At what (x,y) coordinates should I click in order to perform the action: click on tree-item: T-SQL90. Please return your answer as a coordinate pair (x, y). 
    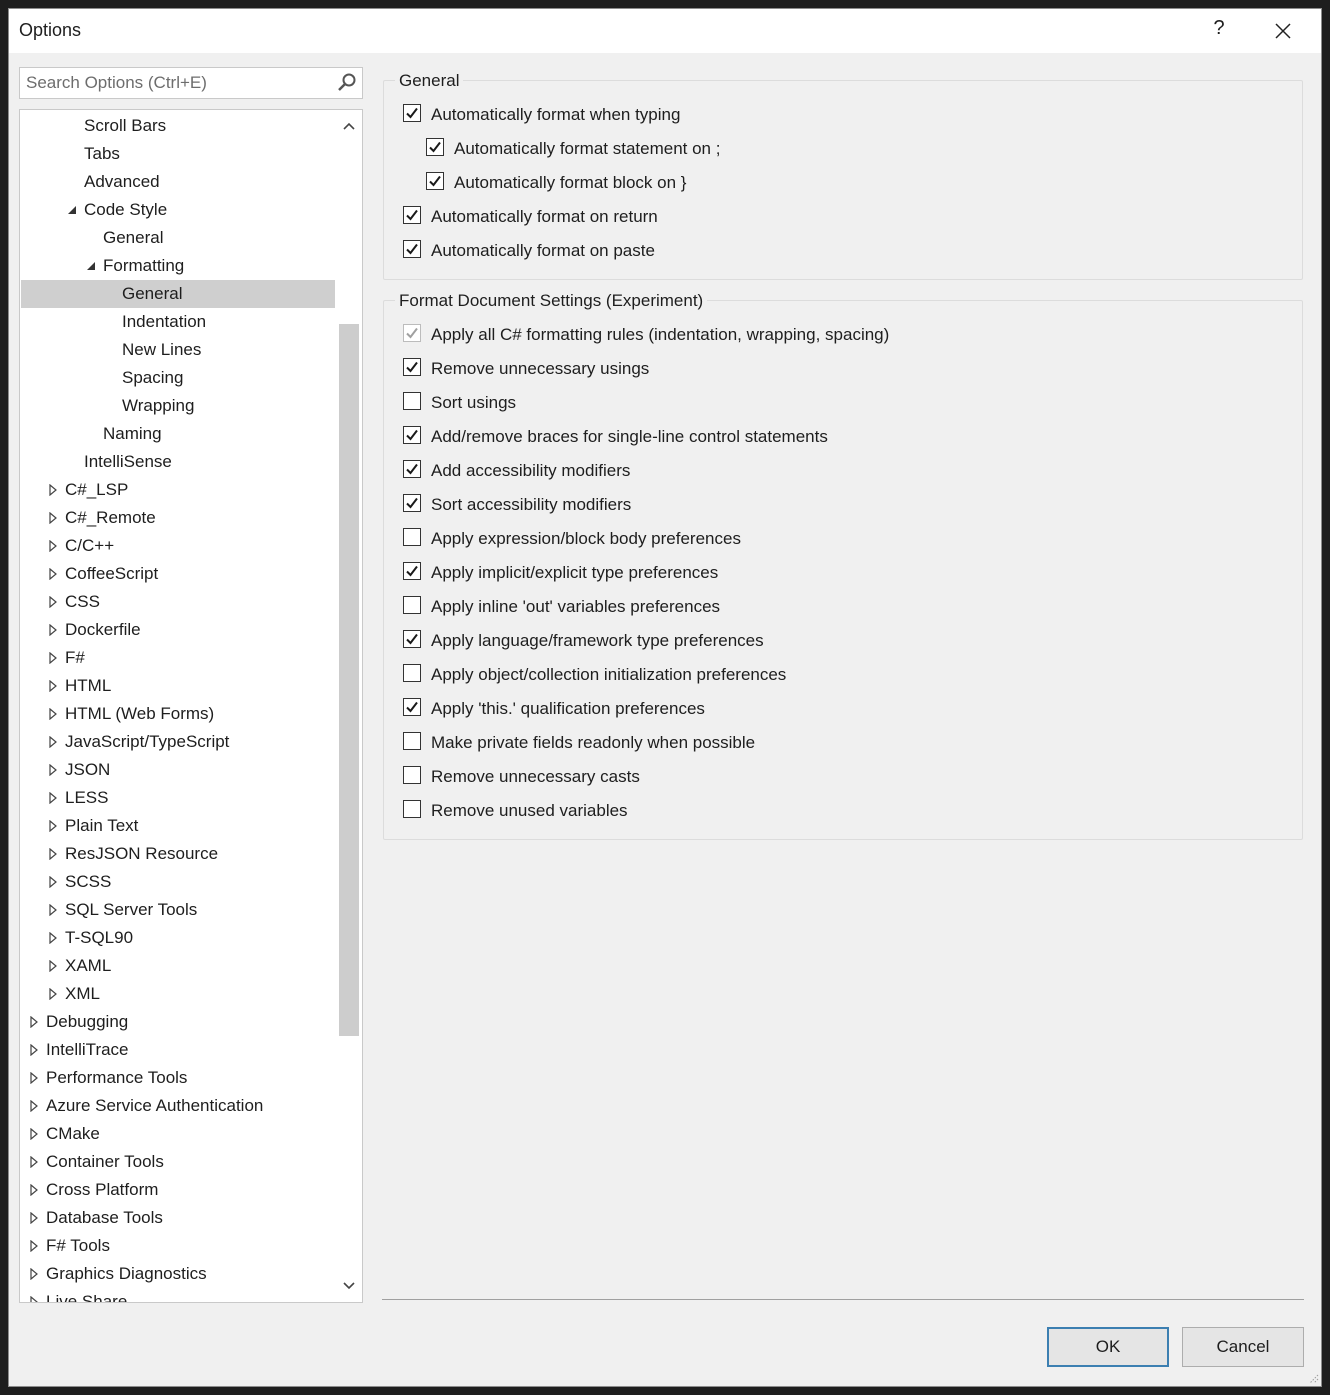
    Looking at the image, I should click on (178, 938).